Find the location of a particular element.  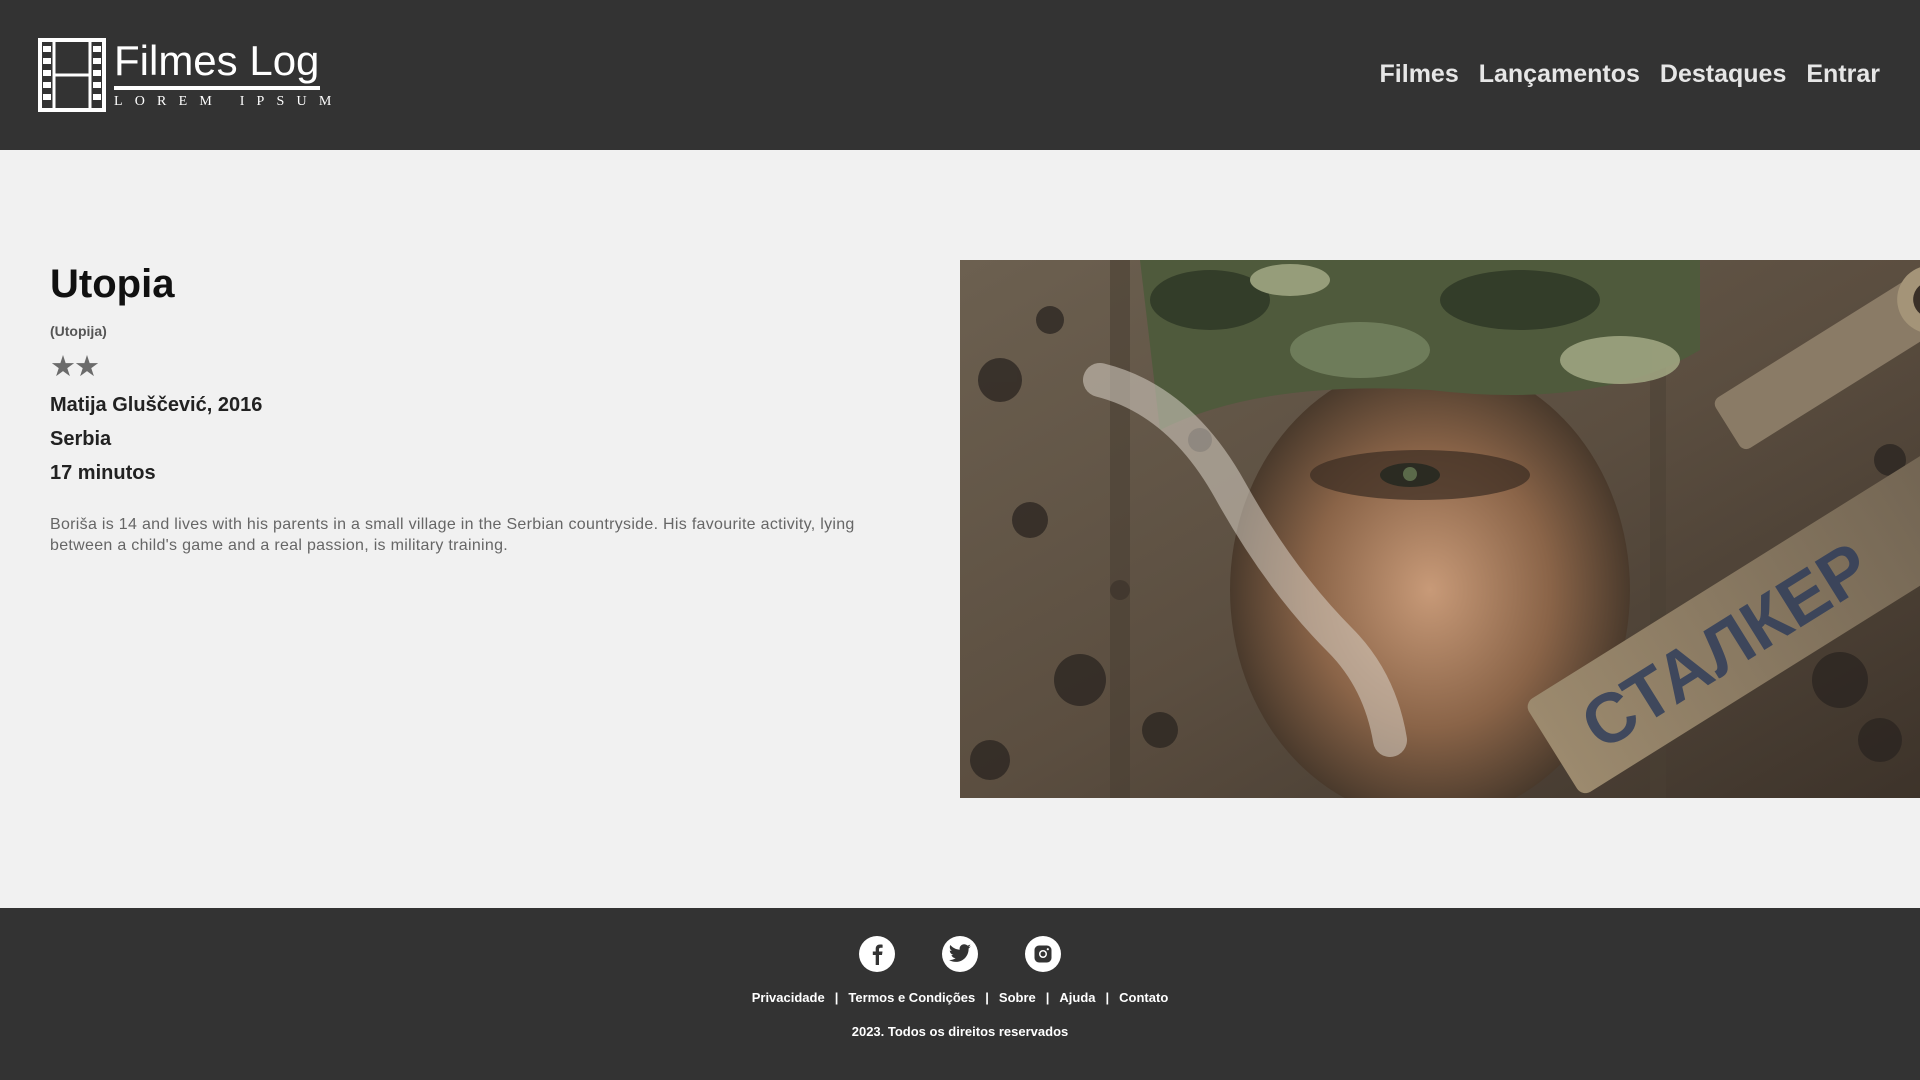

original-title: (Utopija) is located at coordinates (78, 331).